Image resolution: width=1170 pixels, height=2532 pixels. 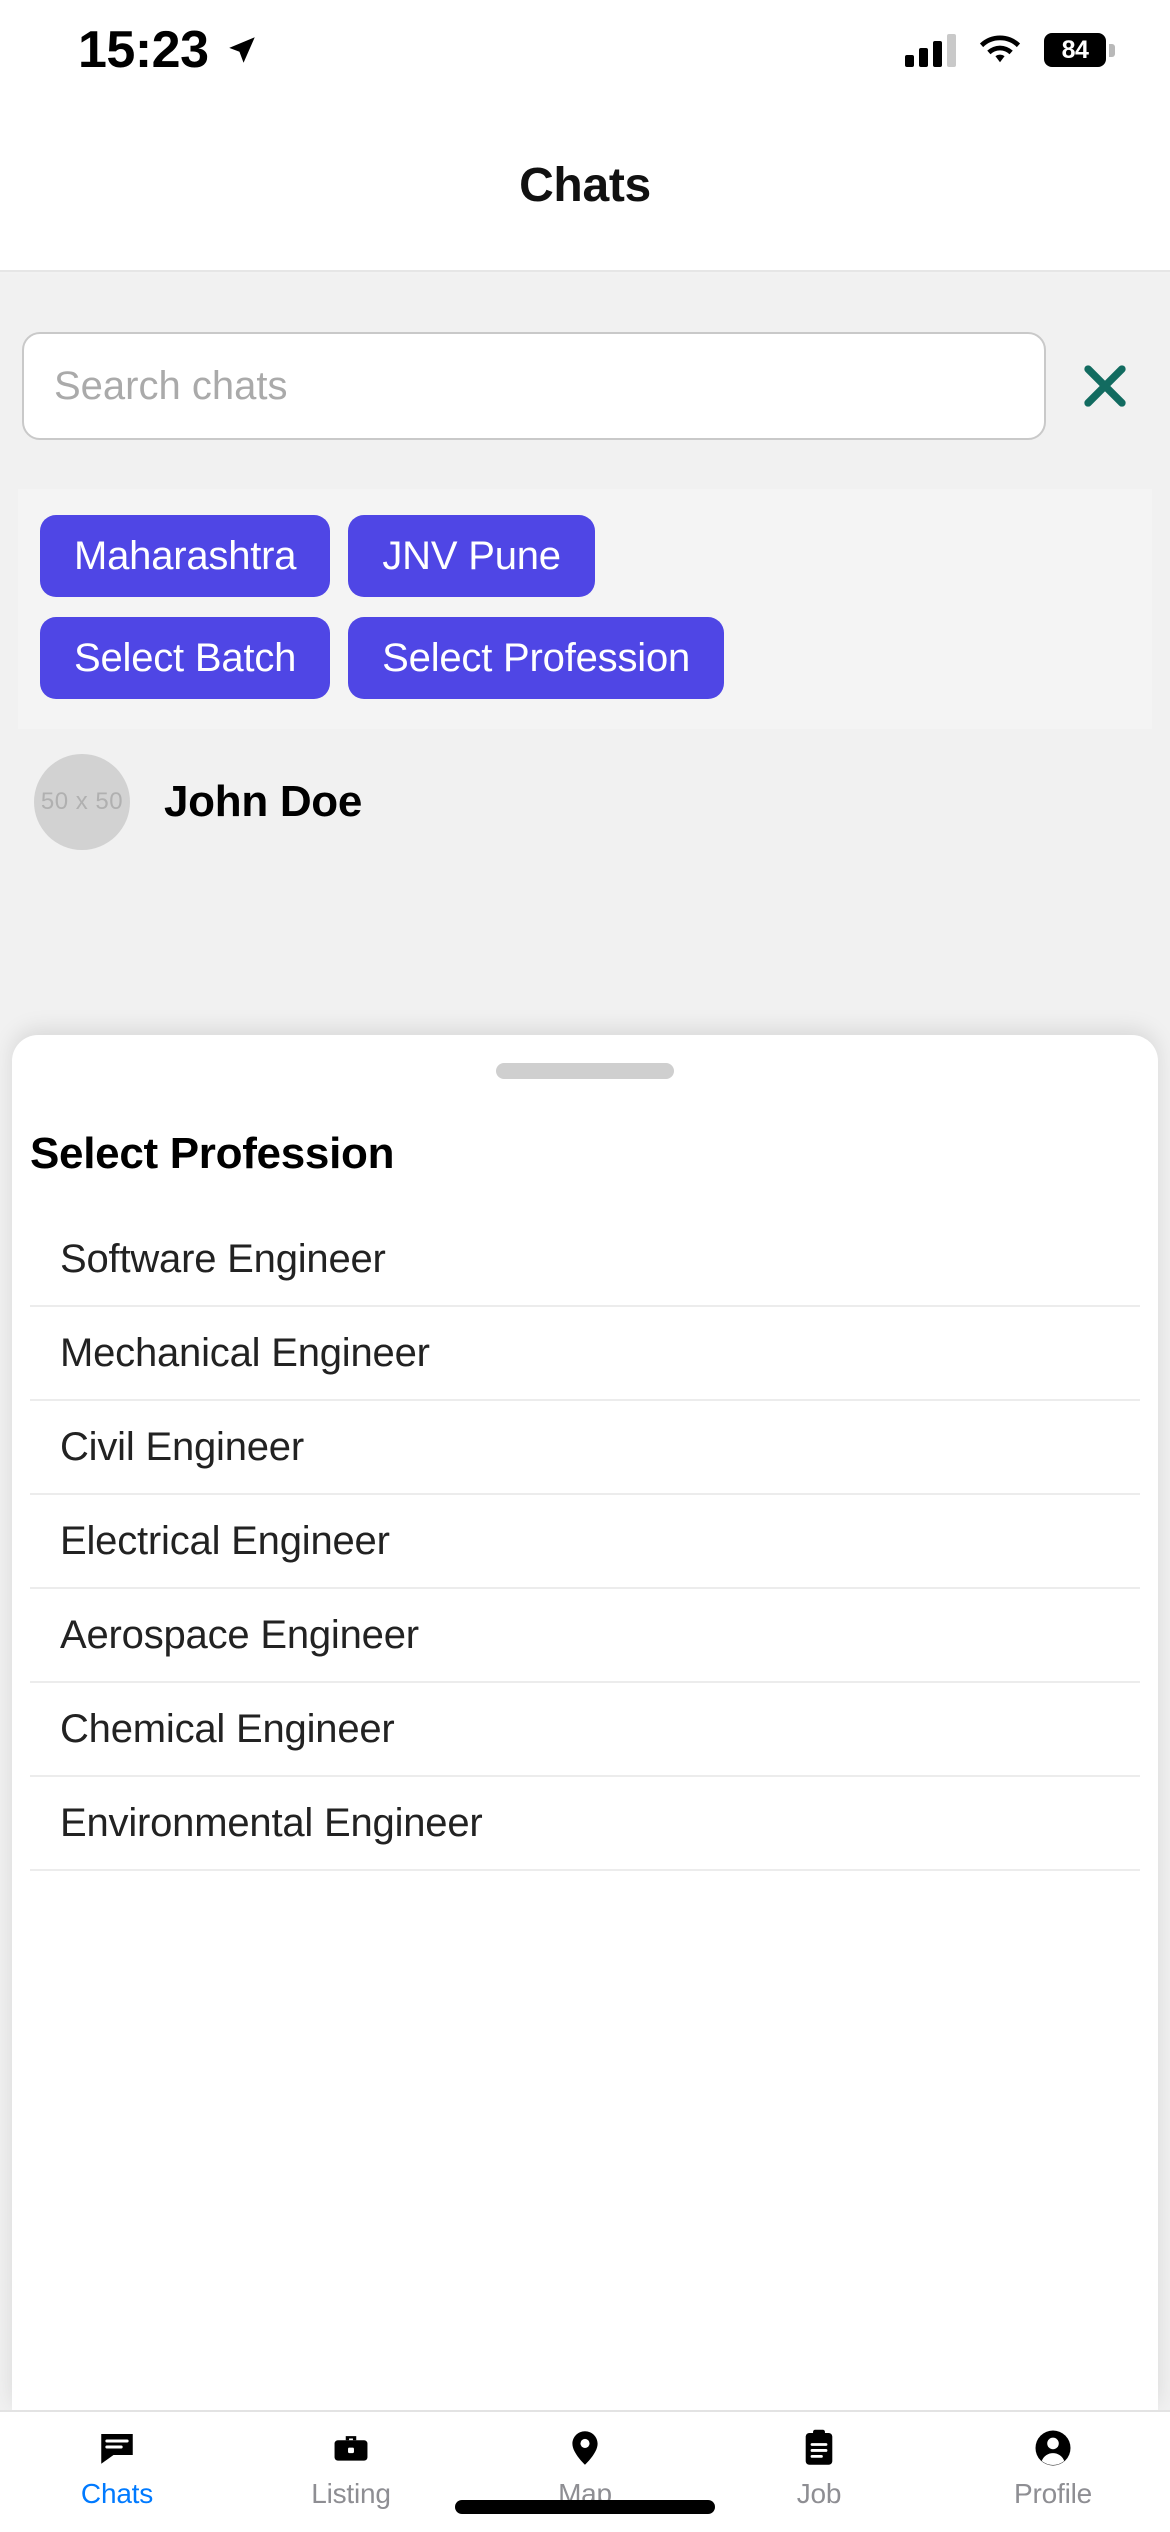 I want to click on status-time: 15:23, so click(x=143, y=50).